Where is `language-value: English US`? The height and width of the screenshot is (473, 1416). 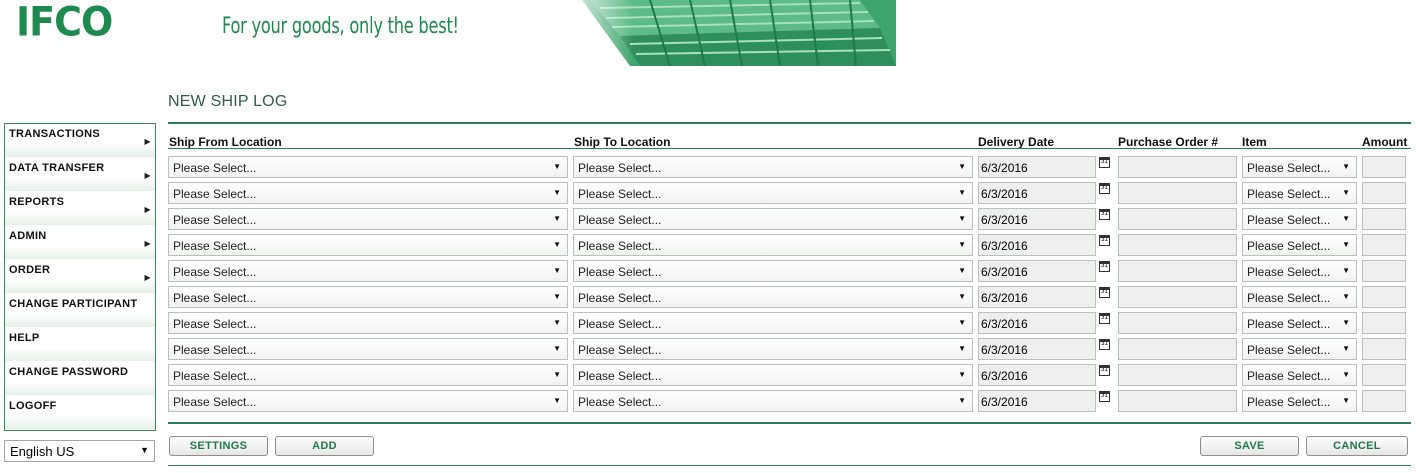 language-value: English US is located at coordinates (42, 451).